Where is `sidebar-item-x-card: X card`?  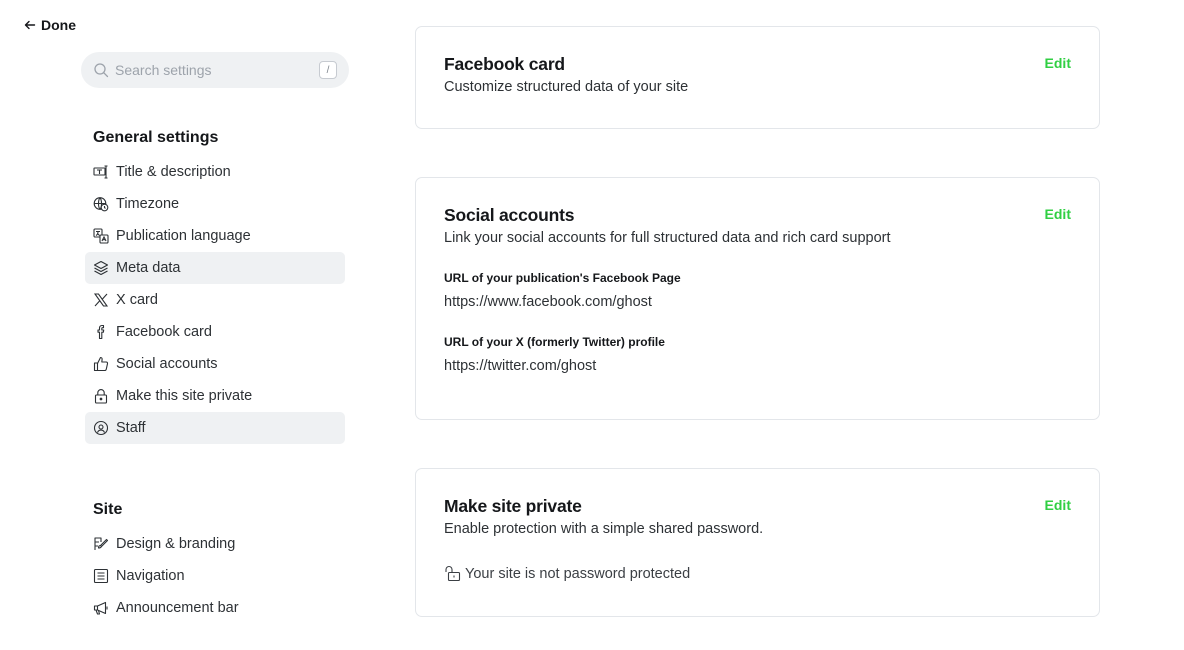
sidebar-item-x-card: X card is located at coordinates (215, 300).